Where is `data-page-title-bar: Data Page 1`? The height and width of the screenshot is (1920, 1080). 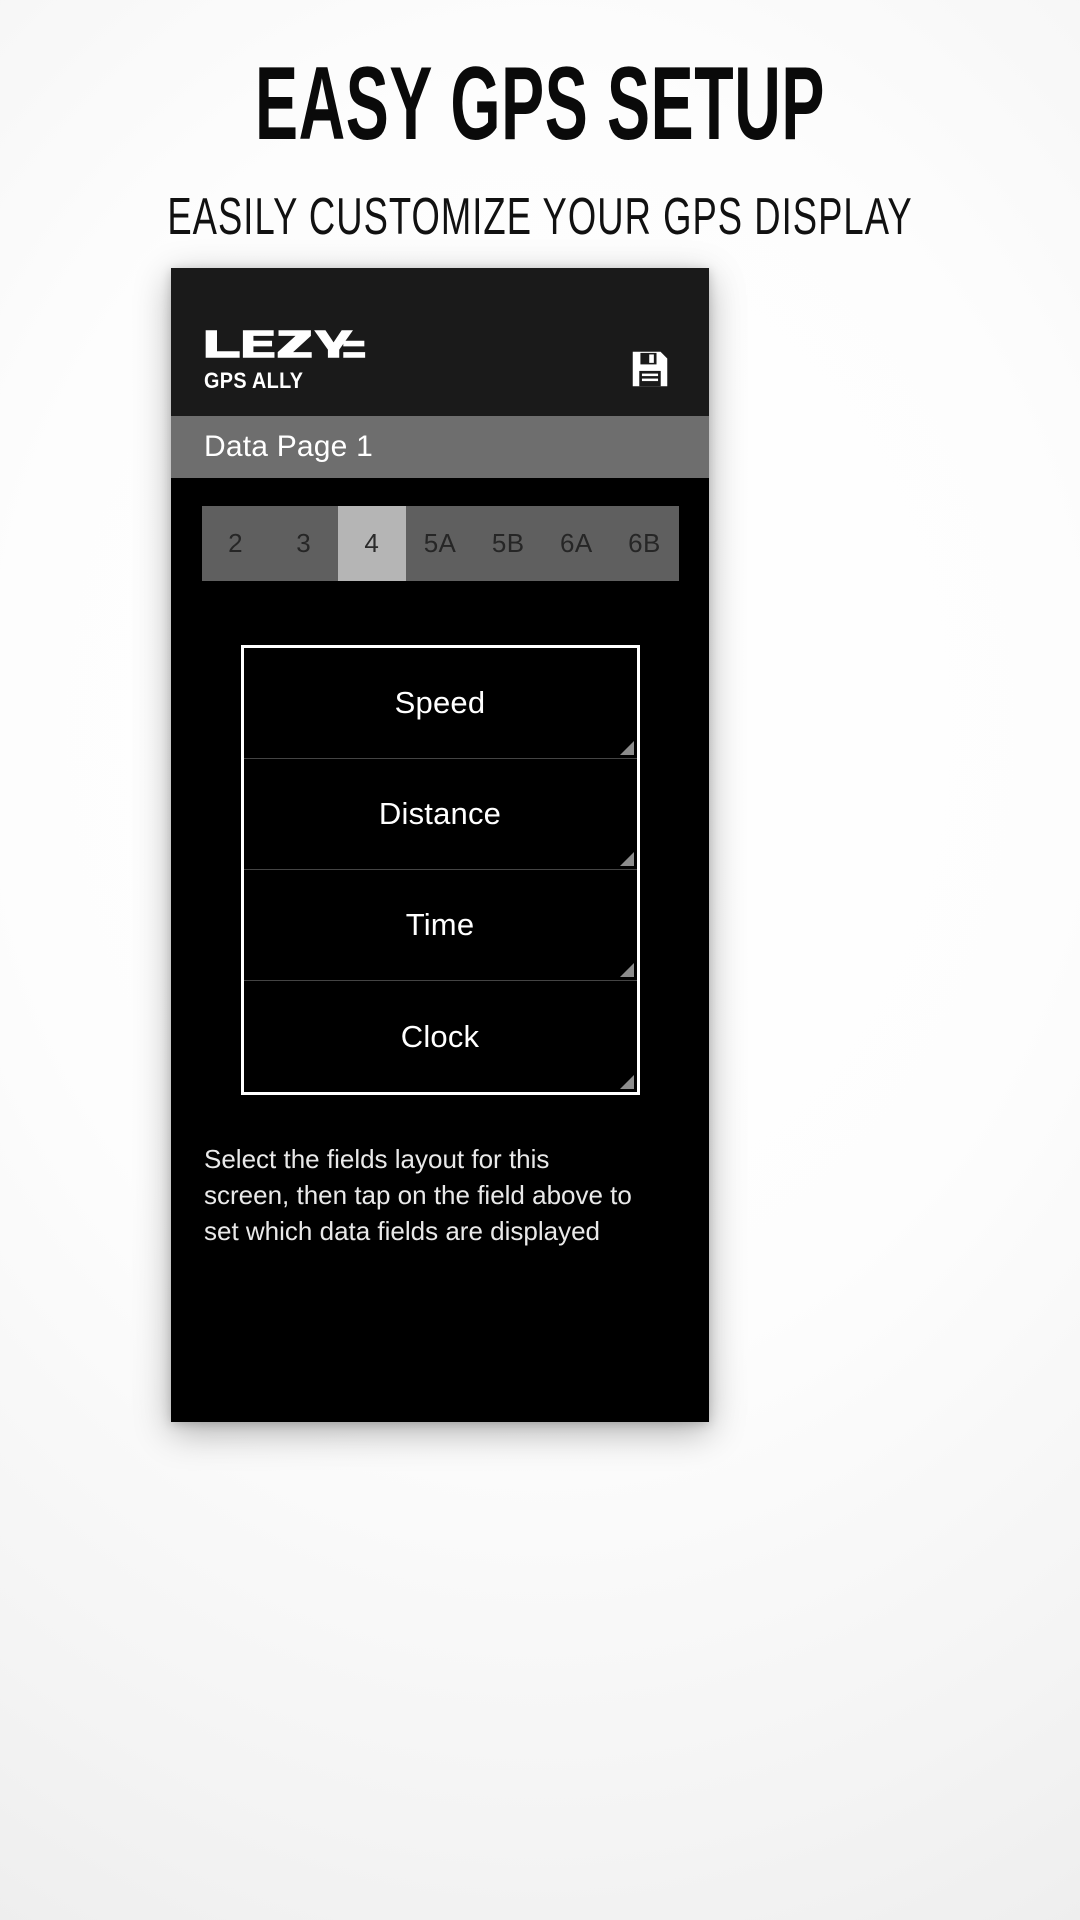
data-page-title-bar: Data Page 1 is located at coordinates (440, 447).